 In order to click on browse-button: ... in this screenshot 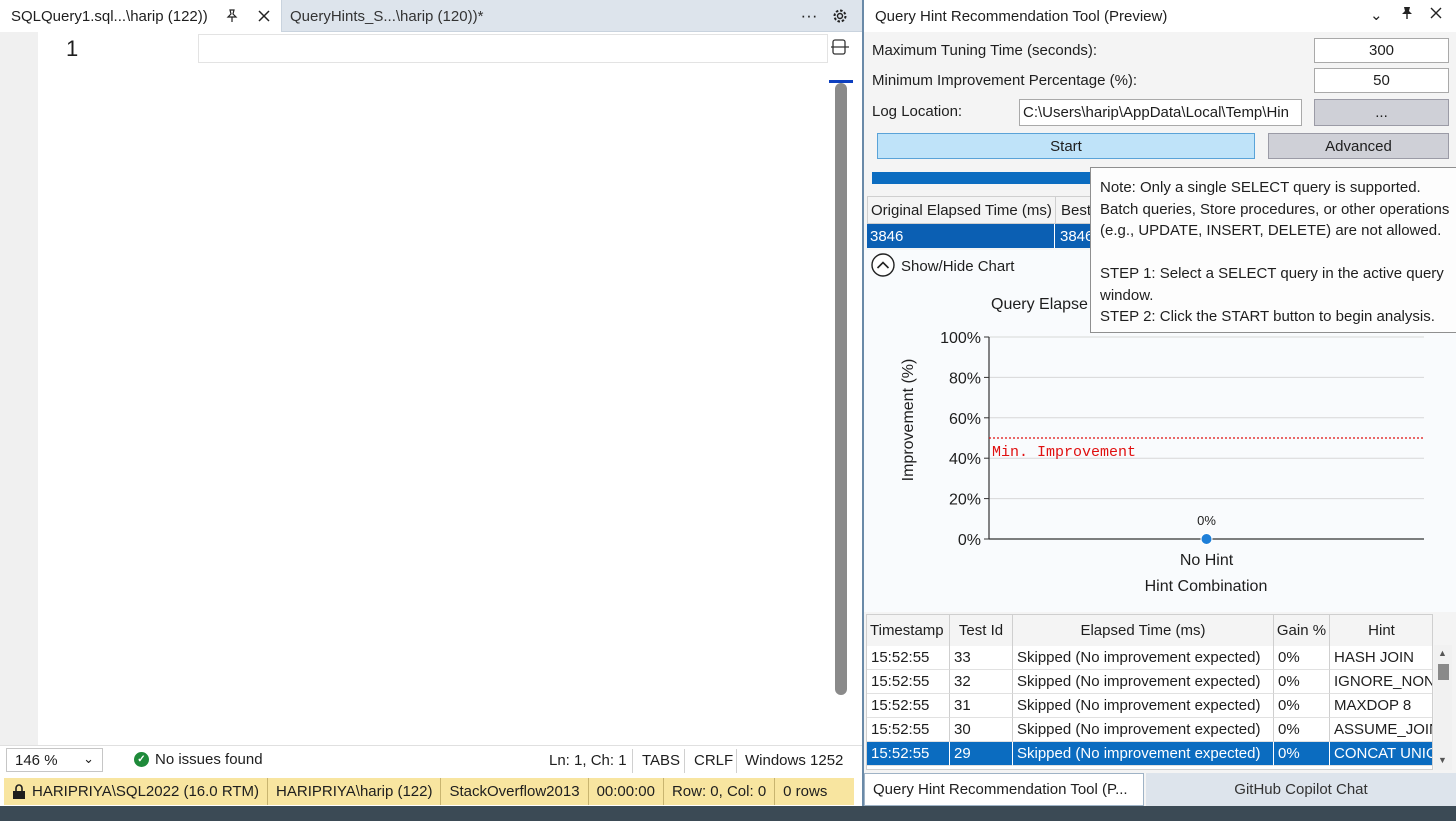, I will do `click(1381, 112)`.